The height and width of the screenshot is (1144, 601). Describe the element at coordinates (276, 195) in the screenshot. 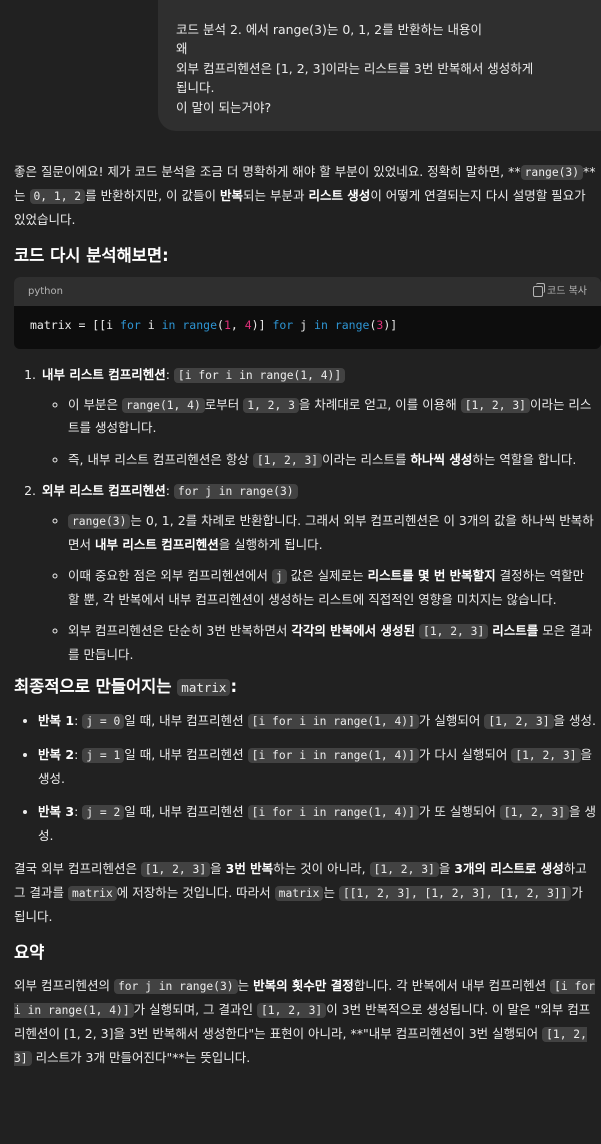

I see `intro-text: 되는 부분과` at that location.